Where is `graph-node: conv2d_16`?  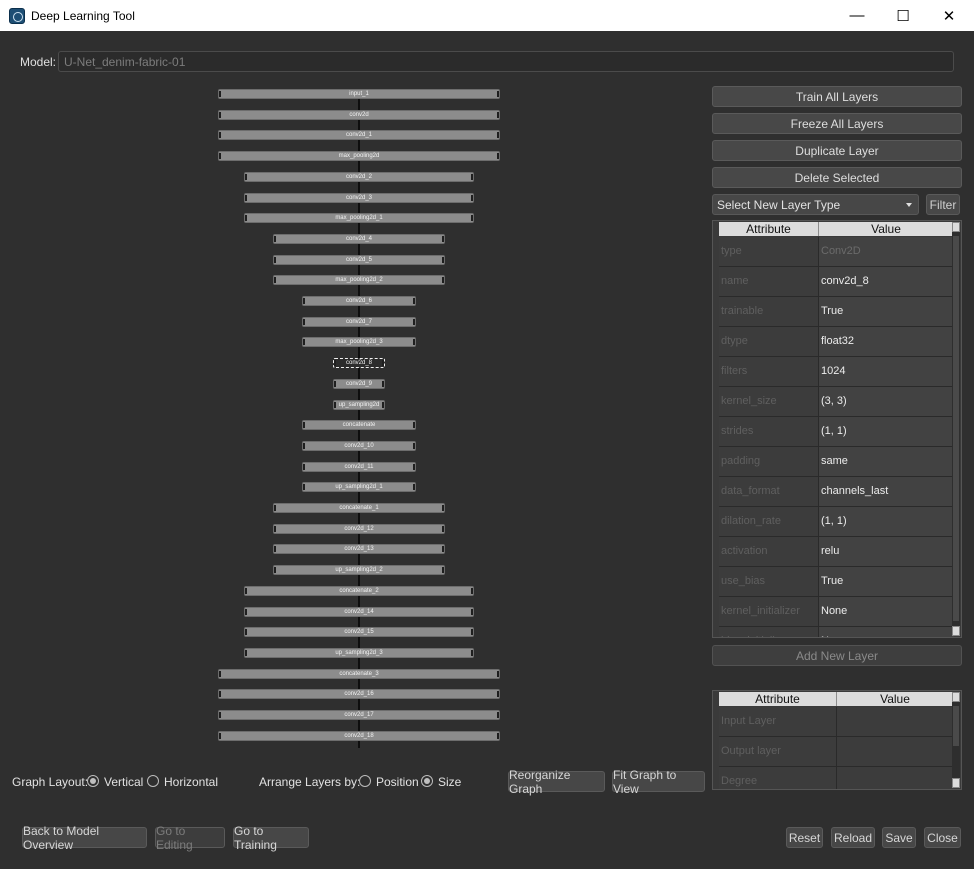 graph-node: conv2d_16 is located at coordinates (359, 694).